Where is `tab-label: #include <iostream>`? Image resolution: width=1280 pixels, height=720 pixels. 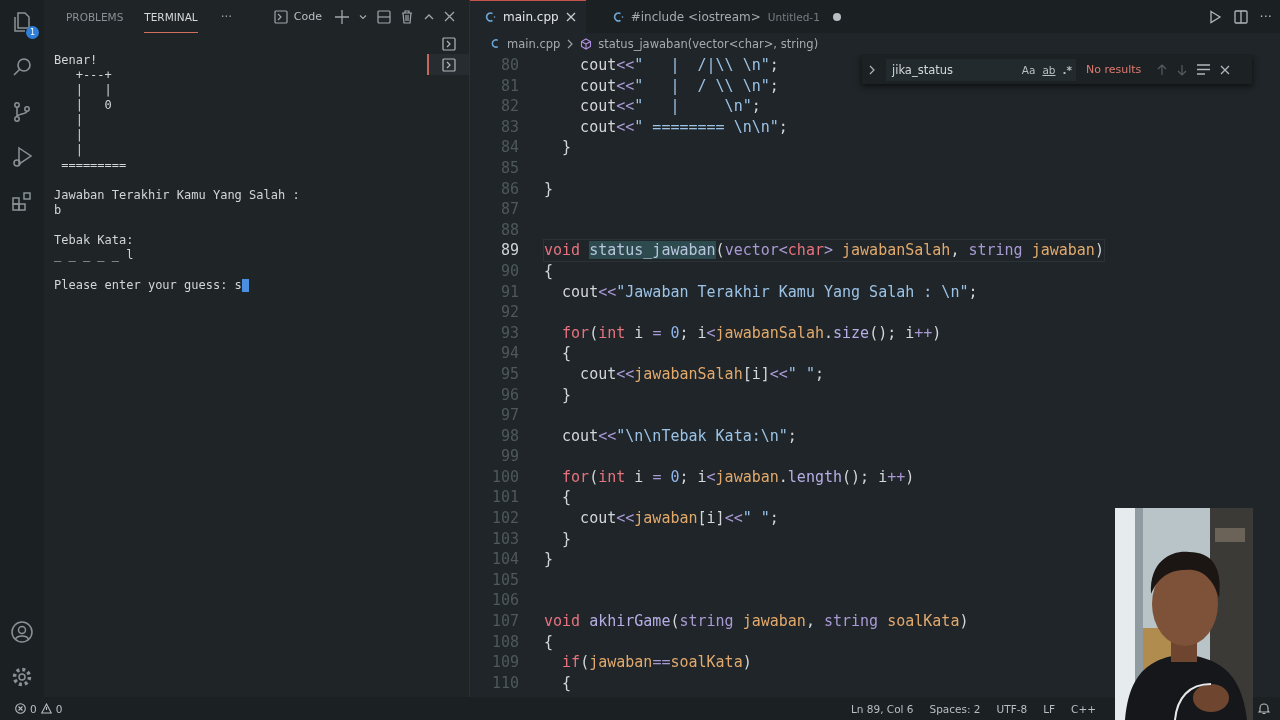 tab-label: #include <iostream> is located at coordinates (695, 17).